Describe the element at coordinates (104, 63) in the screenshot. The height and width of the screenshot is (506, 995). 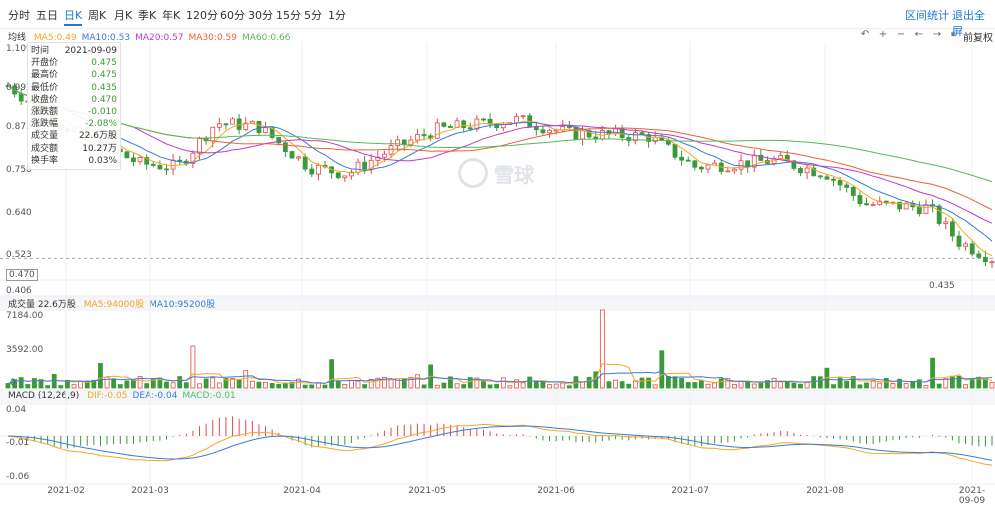
I see `tooltip-value: 0.475` at that location.